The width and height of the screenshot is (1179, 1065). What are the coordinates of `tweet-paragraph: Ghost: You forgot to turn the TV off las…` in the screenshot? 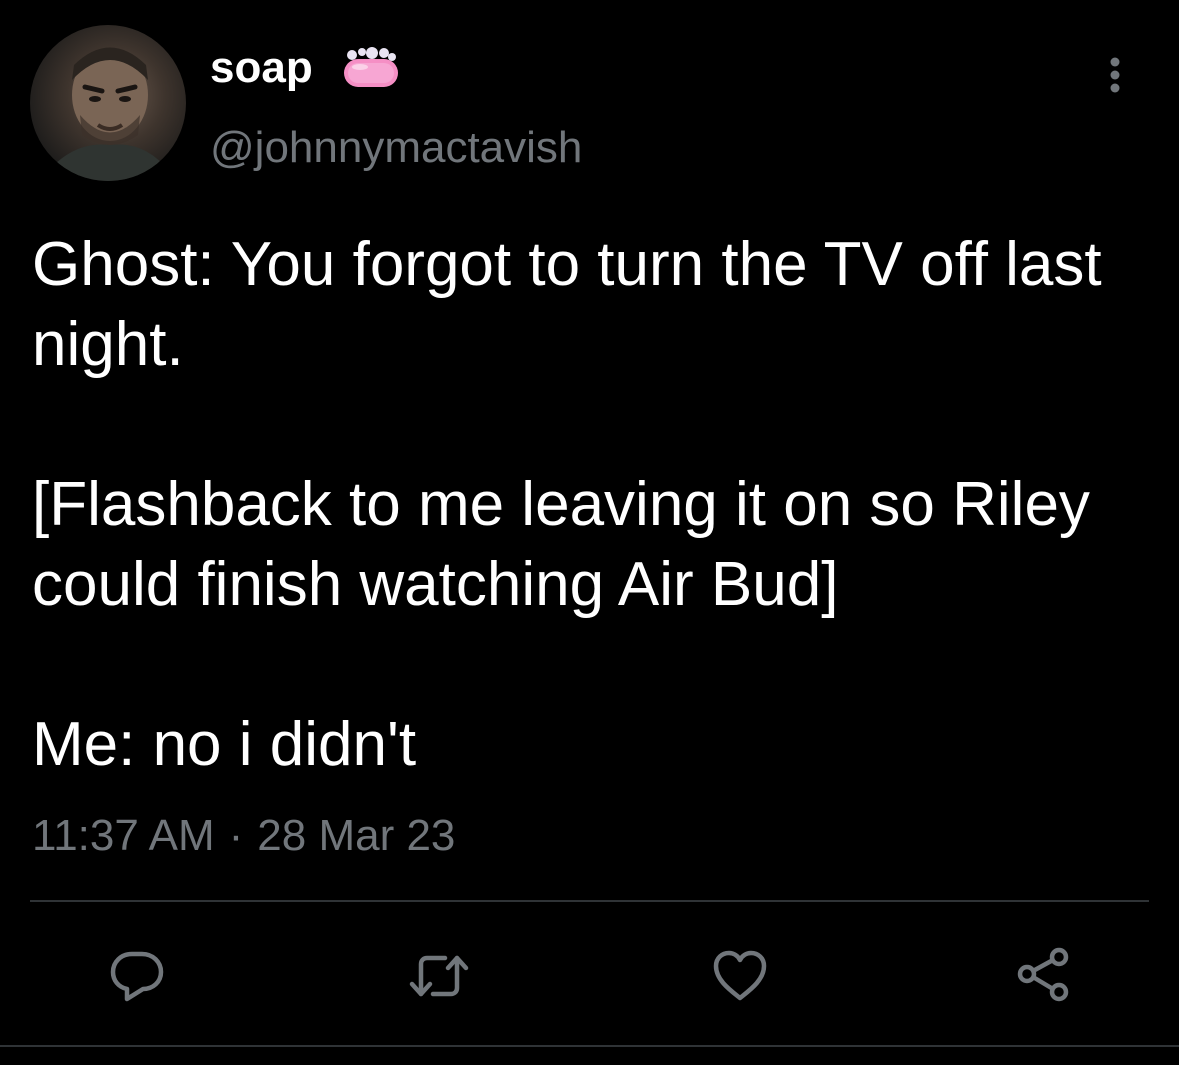 It's located at (567, 304).